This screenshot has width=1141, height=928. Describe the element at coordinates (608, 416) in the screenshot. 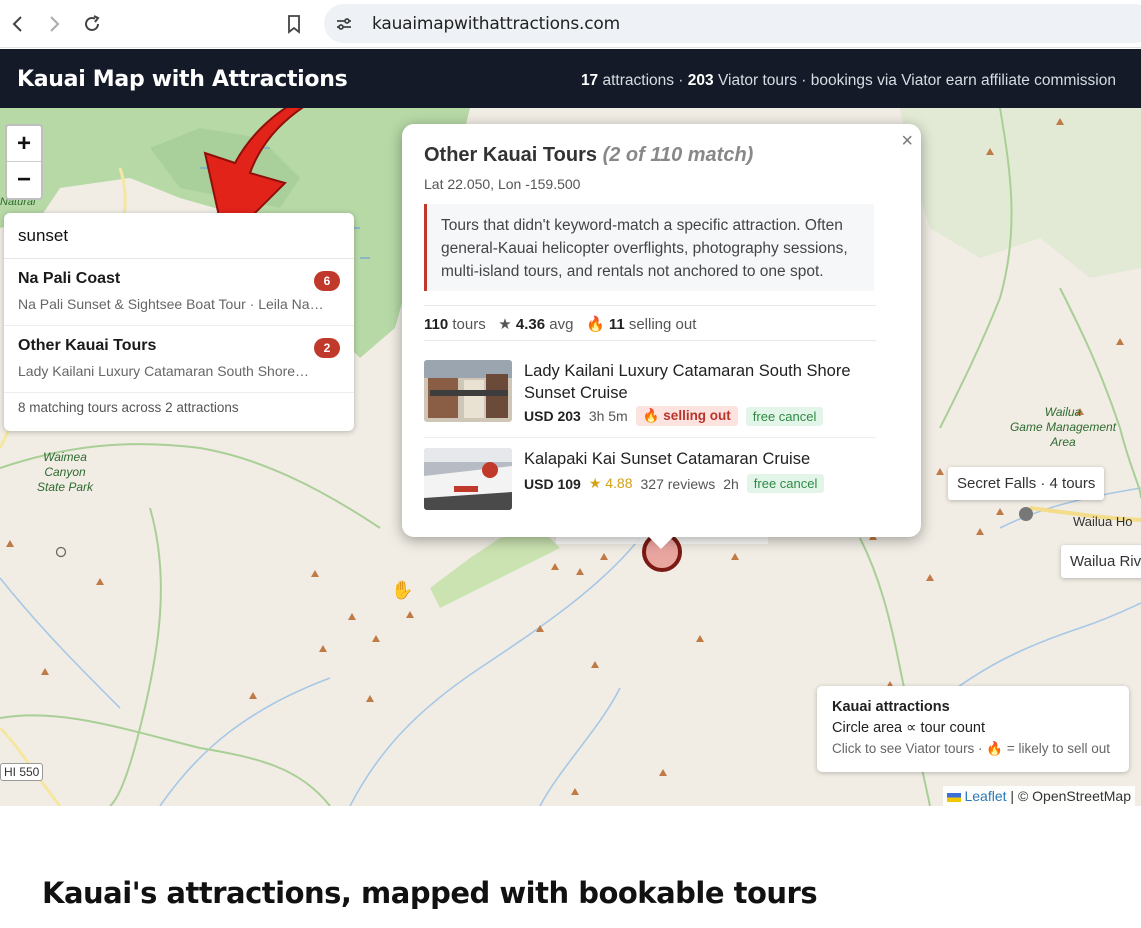

I see `tour-duration: 3h 5m` at that location.